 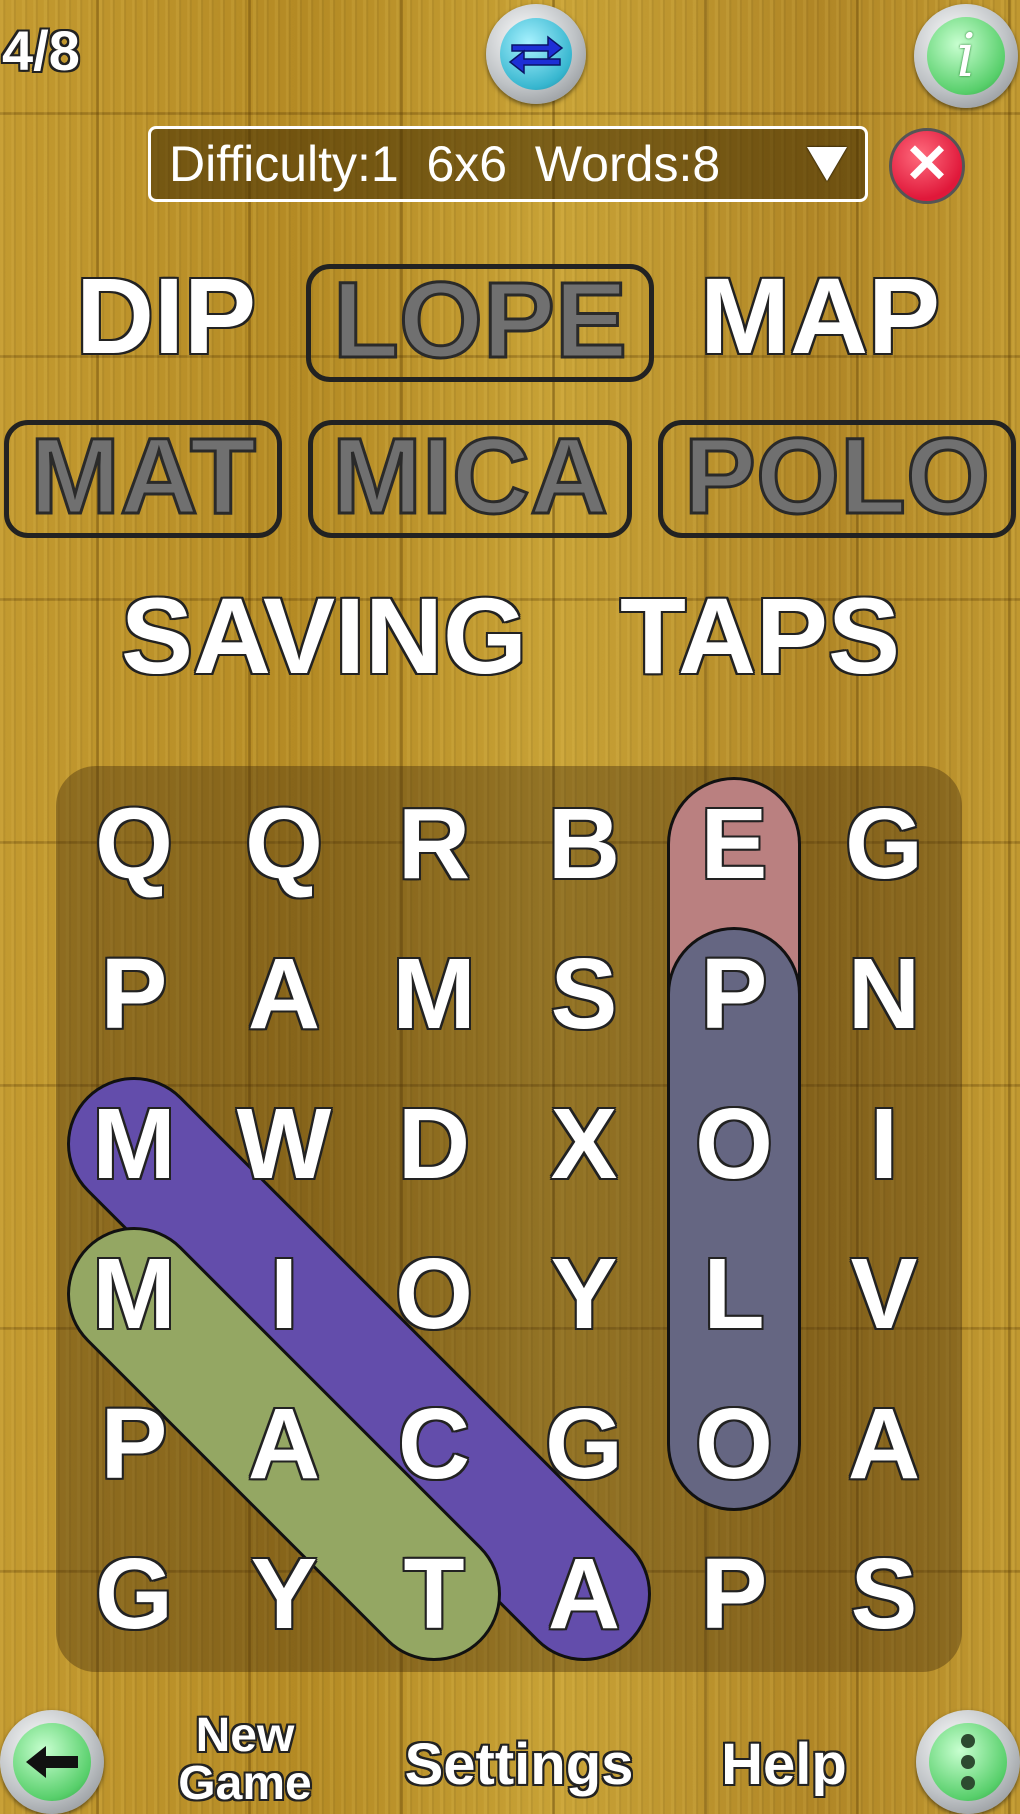 What do you see at coordinates (284, 844) in the screenshot?
I see `grid-cell-r0-c1: Q` at bounding box center [284, 844].